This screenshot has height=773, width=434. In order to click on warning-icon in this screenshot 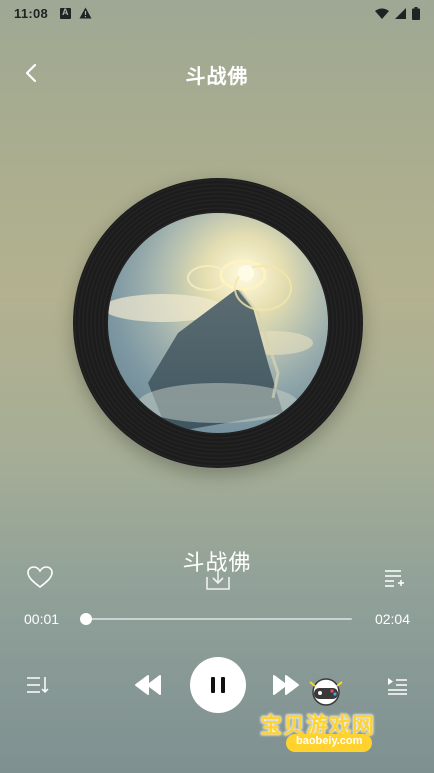, I will do `click(85, 13)`.